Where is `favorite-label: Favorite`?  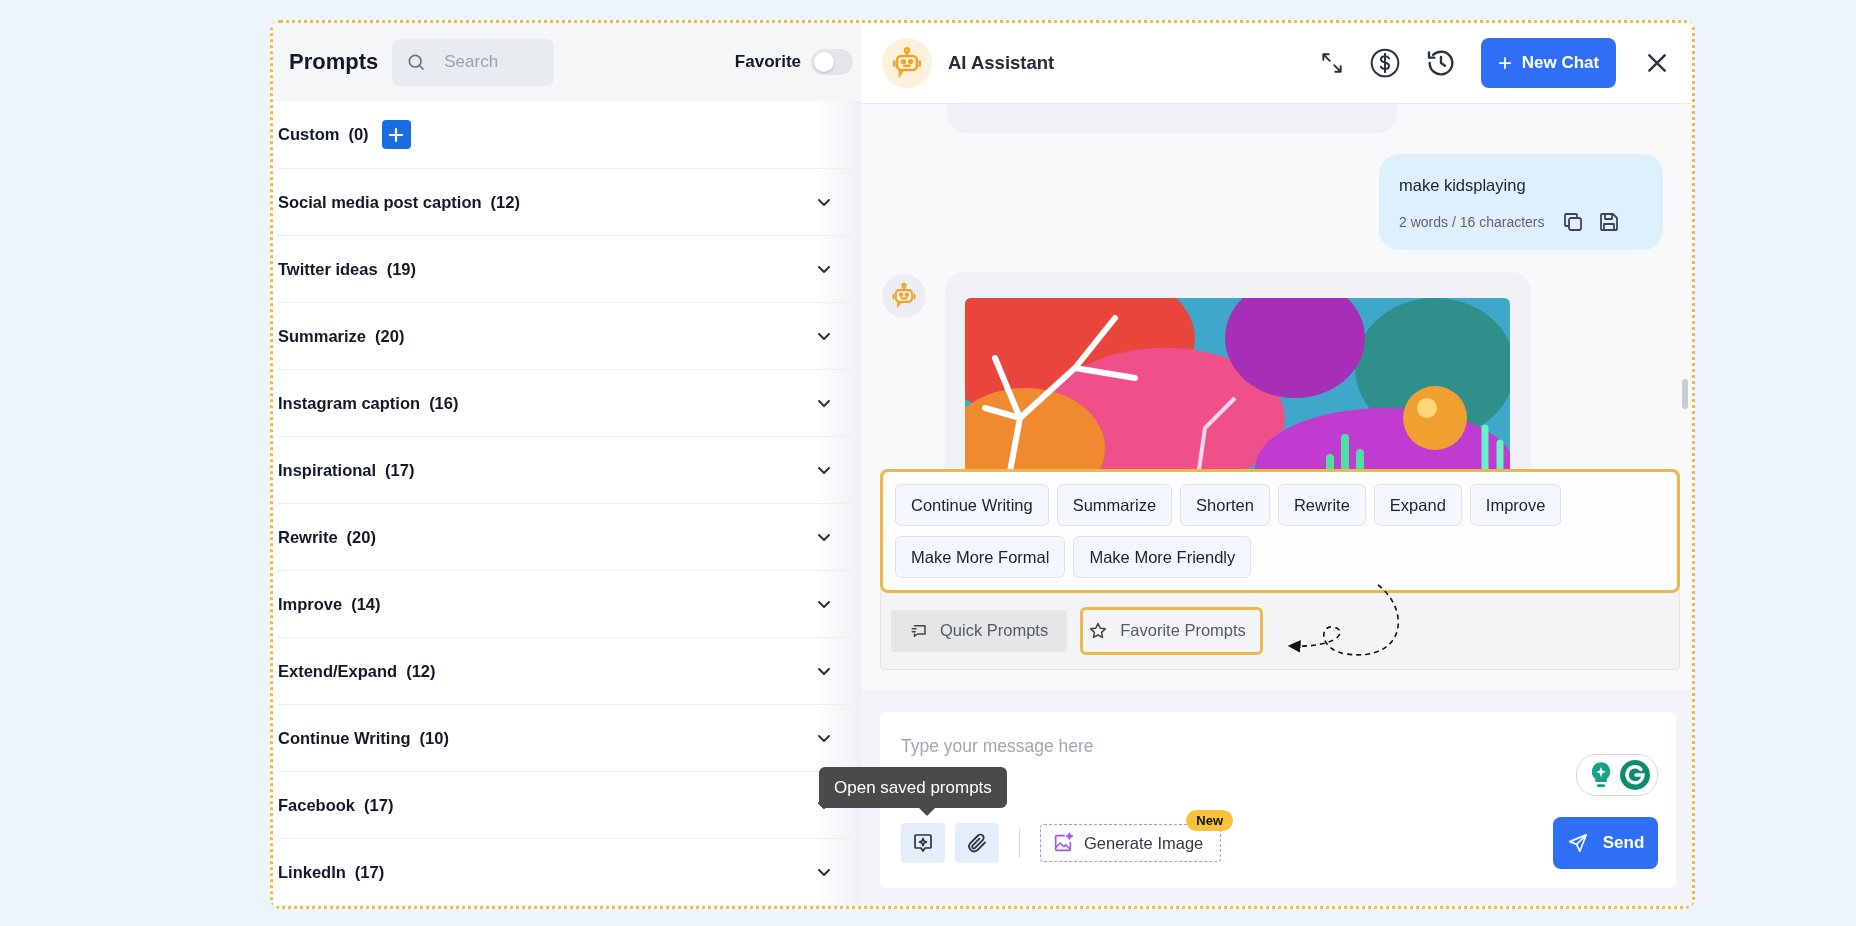
favorite-label: Favorite is located at coordinates (767, 62).